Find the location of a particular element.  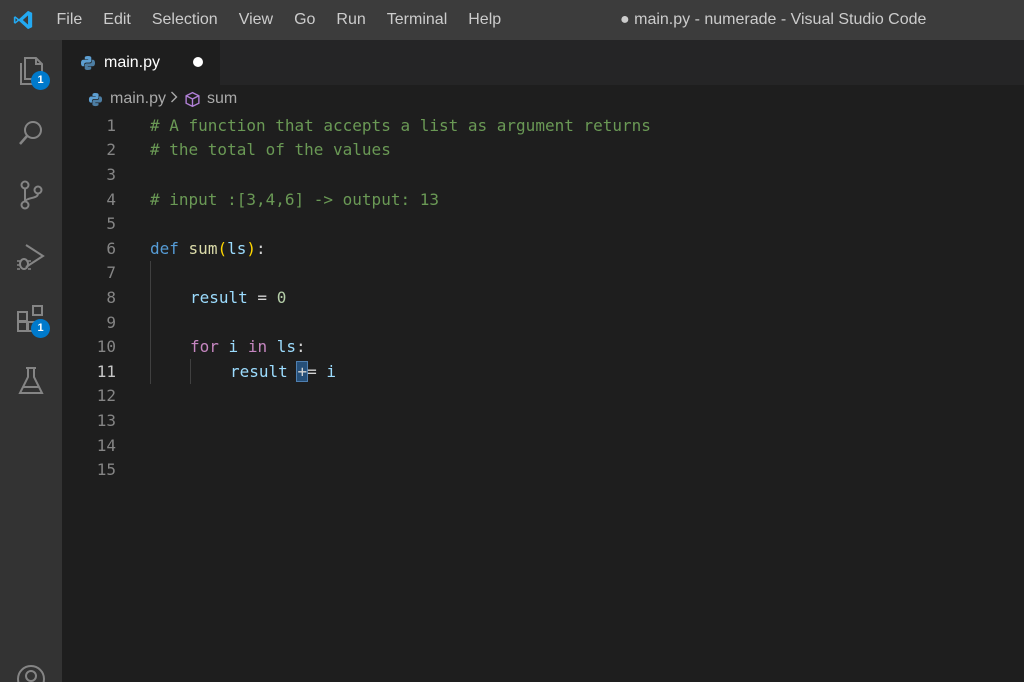

keyword-token: in is located at coordinates (257, 347).